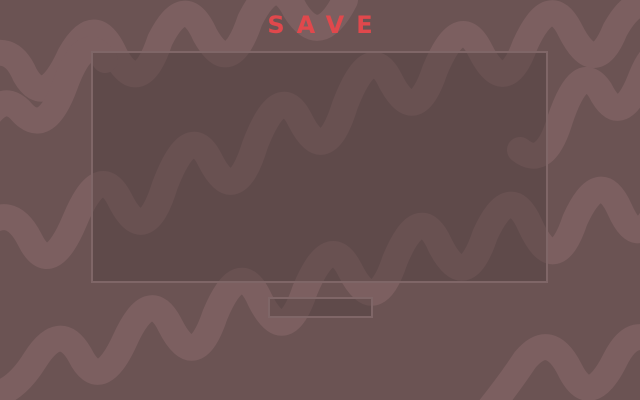 The image size is (640, 400). I want to click on page-title: SAVE, so click(326, 25).